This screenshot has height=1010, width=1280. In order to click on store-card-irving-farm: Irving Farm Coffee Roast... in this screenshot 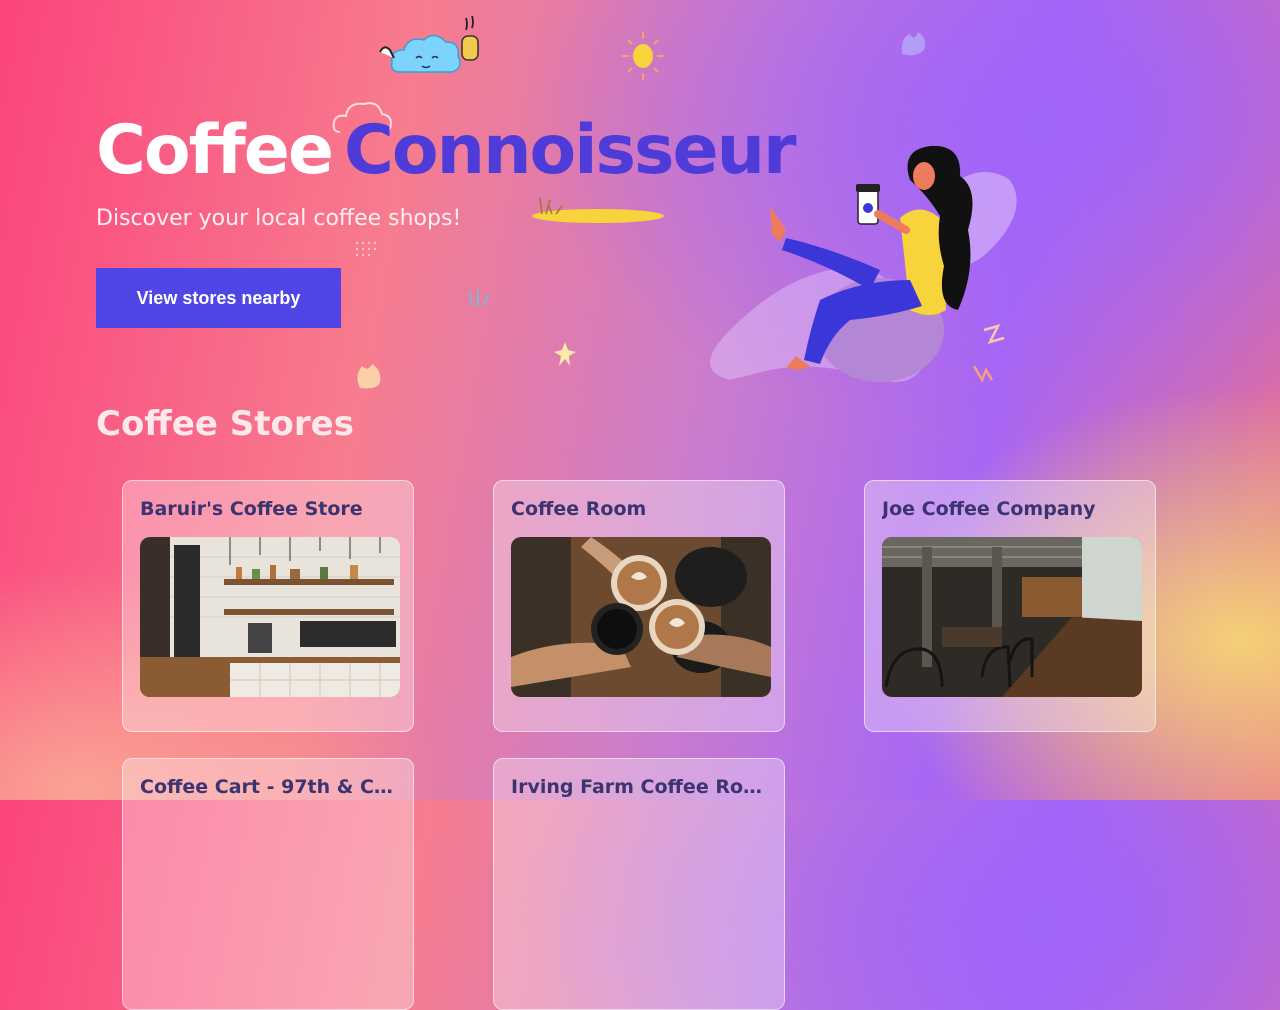, I will do `click(639, 884)`.